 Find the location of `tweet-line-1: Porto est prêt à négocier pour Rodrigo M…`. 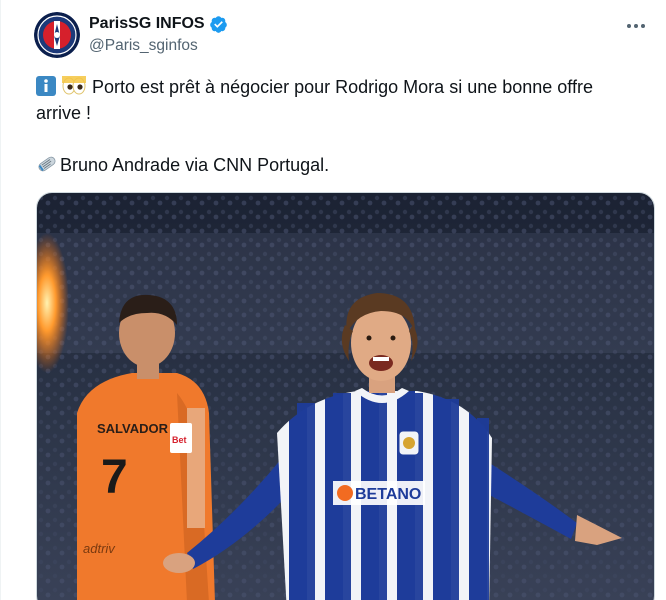

tweet-line-1: Porto est prêt à négocier pour Rodrigo M… is located at coordinates (336, 100).